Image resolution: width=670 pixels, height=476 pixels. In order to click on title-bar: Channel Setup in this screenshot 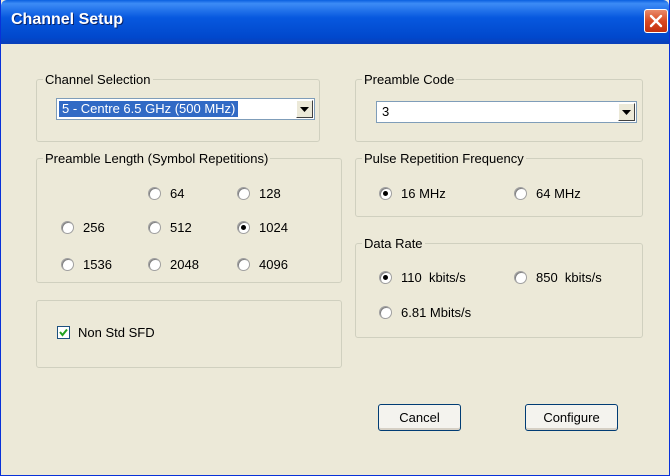, I will do `click(335, 22)`.